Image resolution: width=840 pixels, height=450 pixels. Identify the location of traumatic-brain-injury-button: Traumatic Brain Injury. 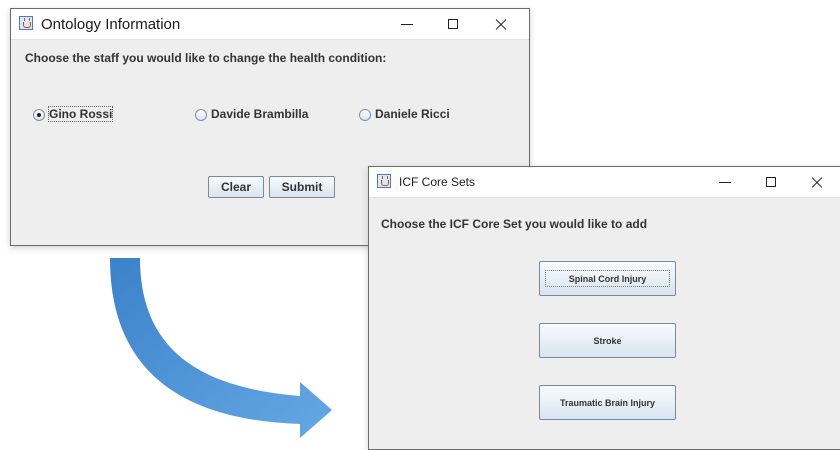
(607, 402).